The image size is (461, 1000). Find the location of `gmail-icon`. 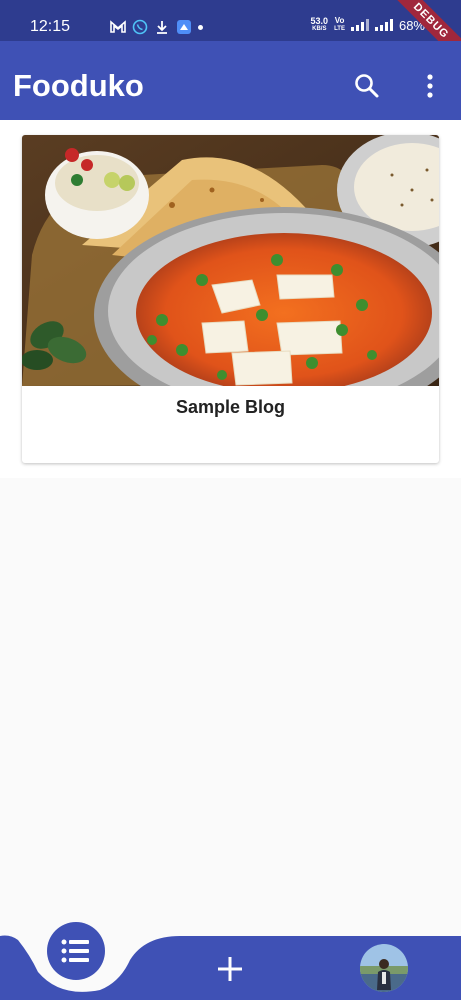

gmail-icon is located at coordinates (118, 27).